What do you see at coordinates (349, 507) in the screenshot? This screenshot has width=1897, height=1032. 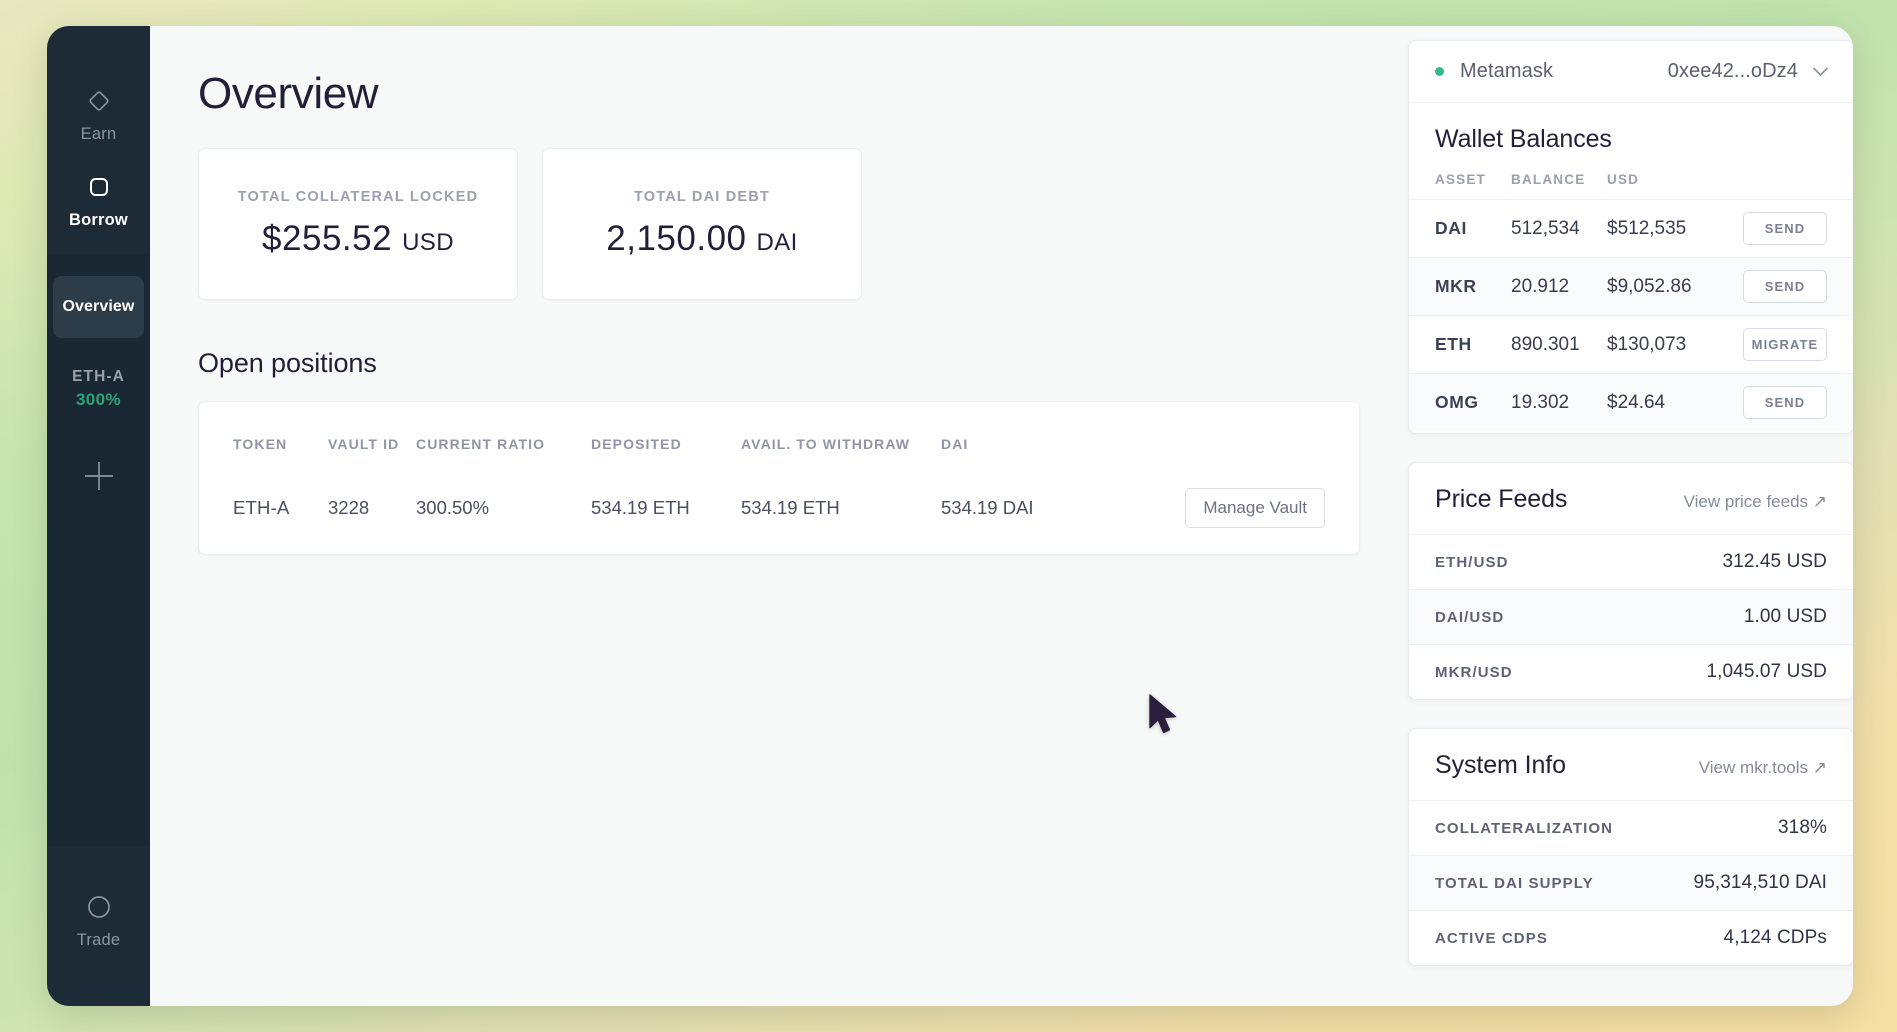 I see `cell-vault-id: 3228` at bounding box center [349, 507].